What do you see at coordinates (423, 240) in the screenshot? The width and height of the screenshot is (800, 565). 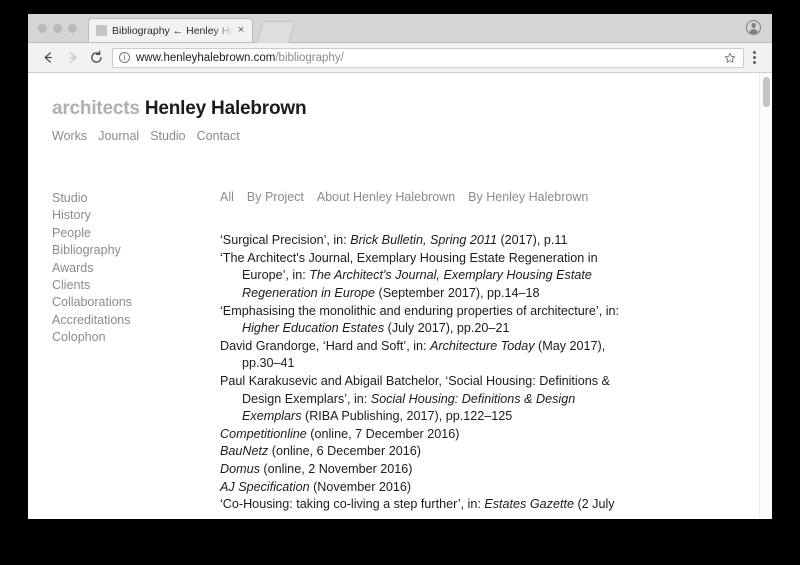 I see `entry-title-italic: Brick Bulletin, Spring 2011` at bounding box center [423, 240].